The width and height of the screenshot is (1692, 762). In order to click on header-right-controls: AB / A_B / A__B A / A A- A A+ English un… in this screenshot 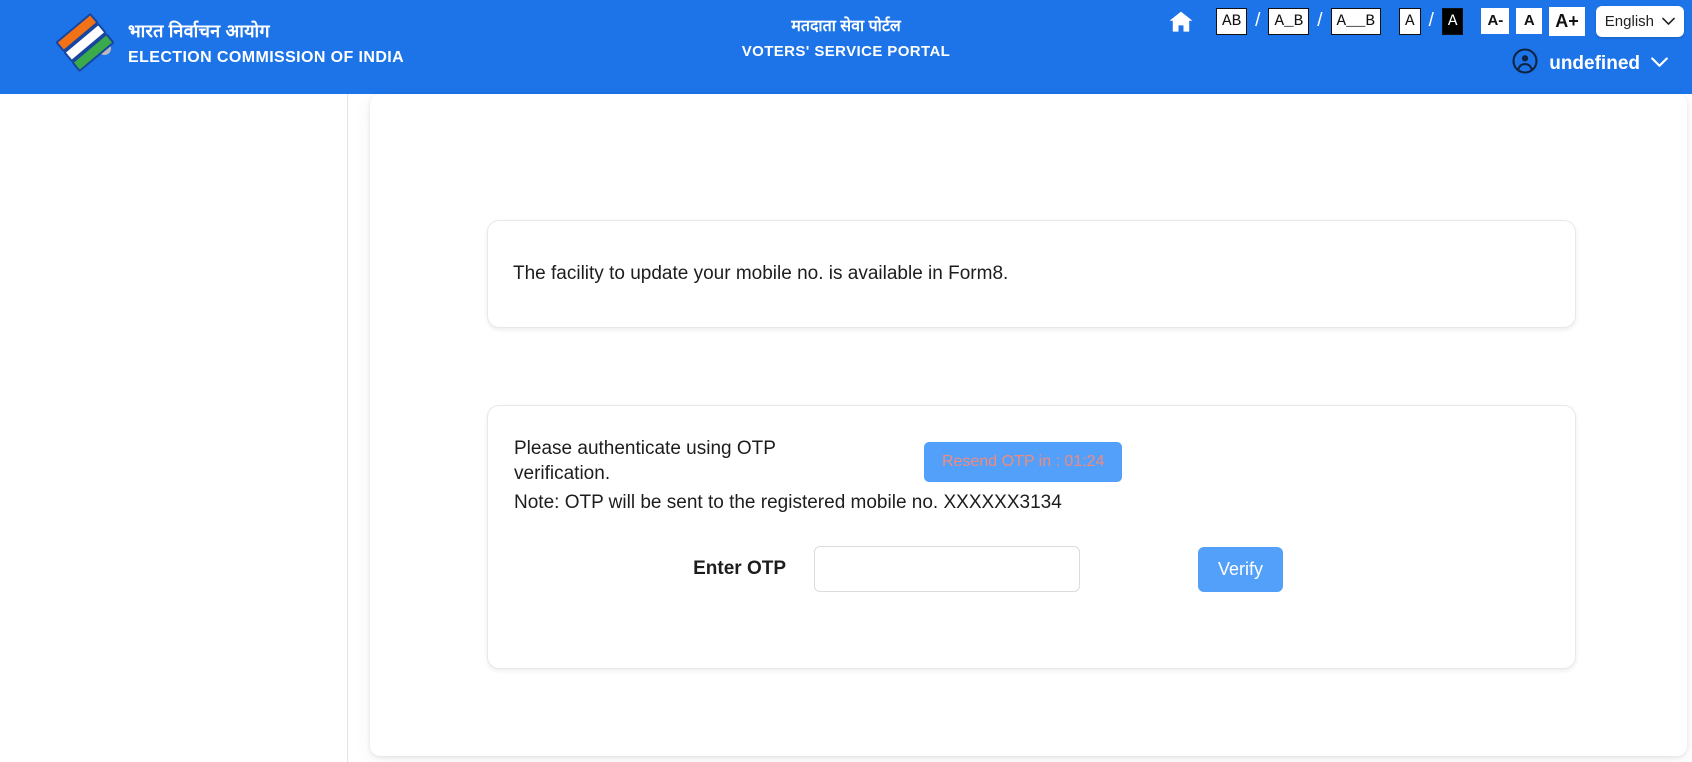, I will do `click(1372, 47)`.